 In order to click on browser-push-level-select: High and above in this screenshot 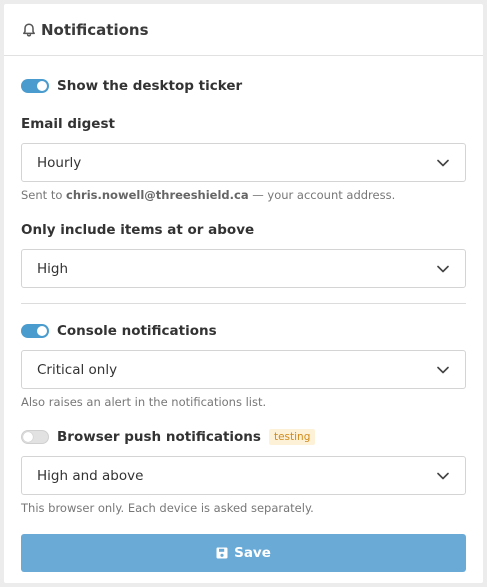, I will do `click(243, 475)`.